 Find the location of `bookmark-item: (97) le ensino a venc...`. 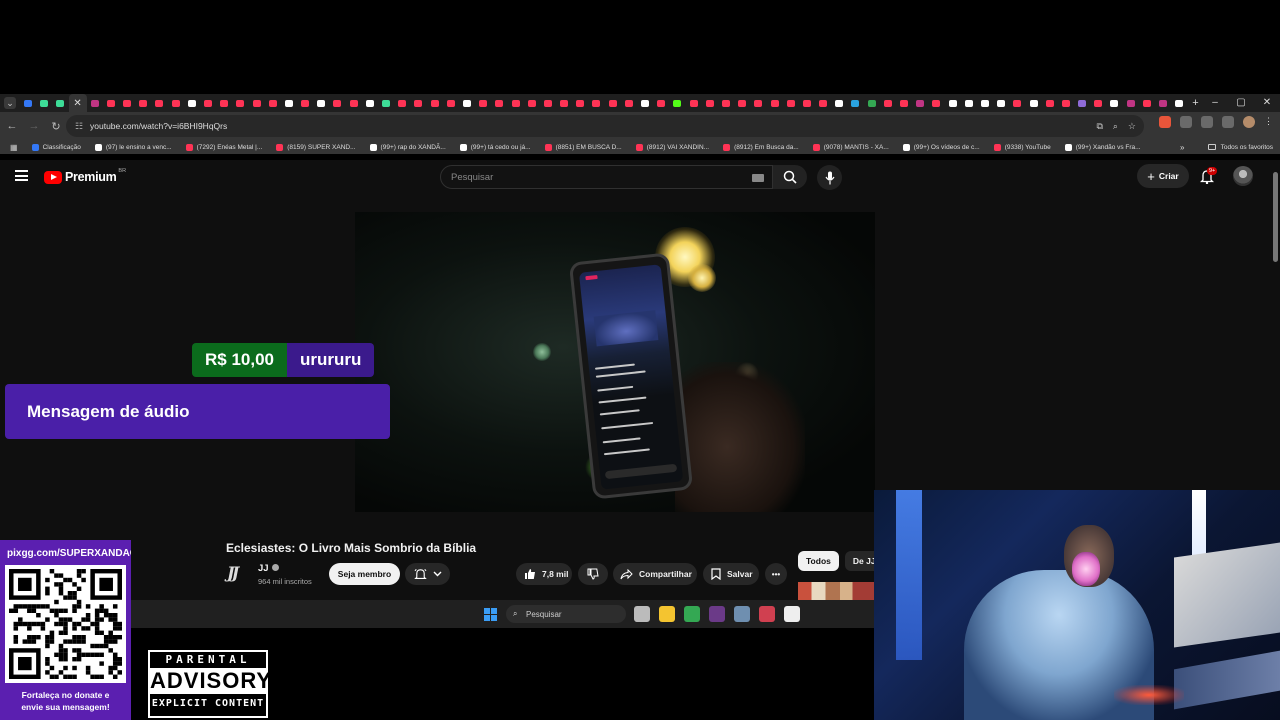

bookmark-item: (97) le ensino a venc... is located at coordinates (133, 147).